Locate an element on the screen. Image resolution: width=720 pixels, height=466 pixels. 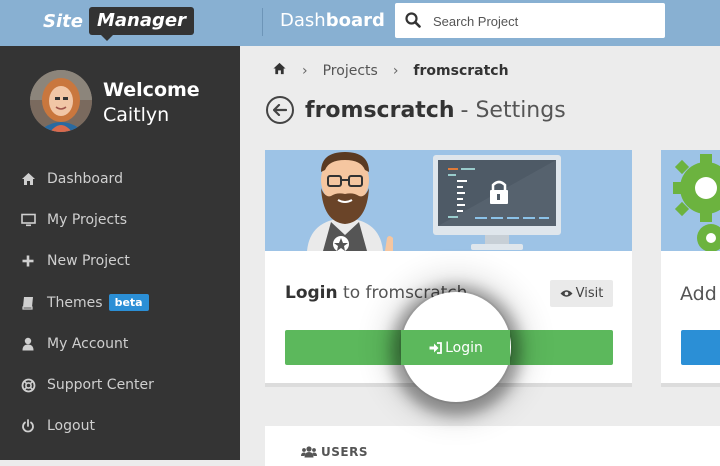
avatar is located at coordinates (61, 101).